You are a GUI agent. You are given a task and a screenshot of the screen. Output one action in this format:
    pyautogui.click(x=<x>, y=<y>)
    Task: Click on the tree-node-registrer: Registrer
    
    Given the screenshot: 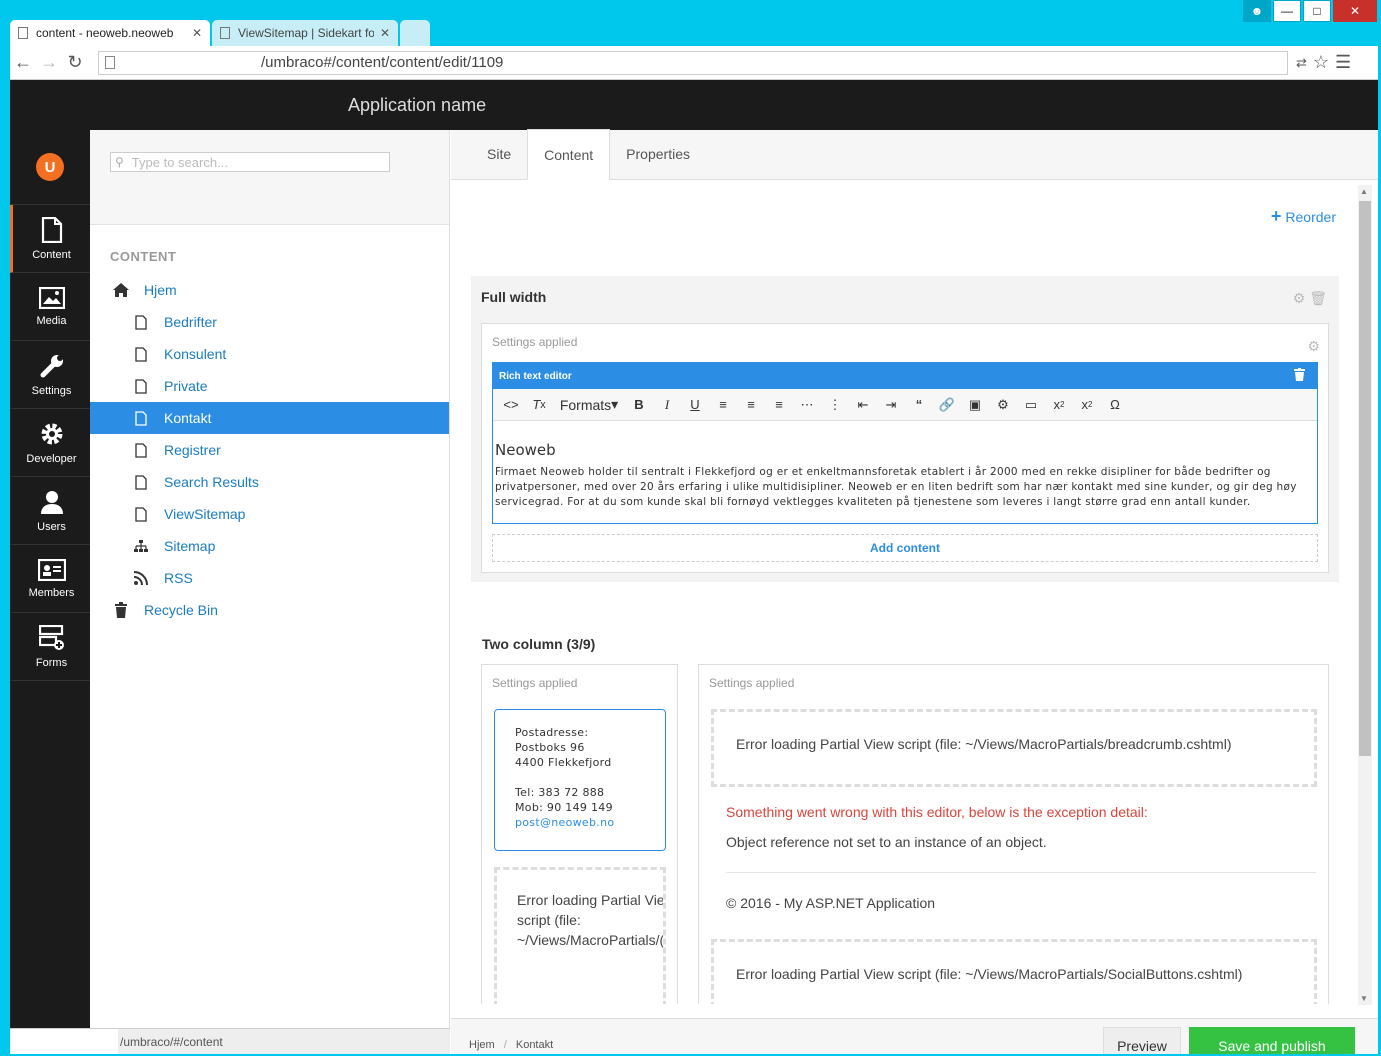 What is the action you would take?
    pyautogui.click(x=269, y=450)
    